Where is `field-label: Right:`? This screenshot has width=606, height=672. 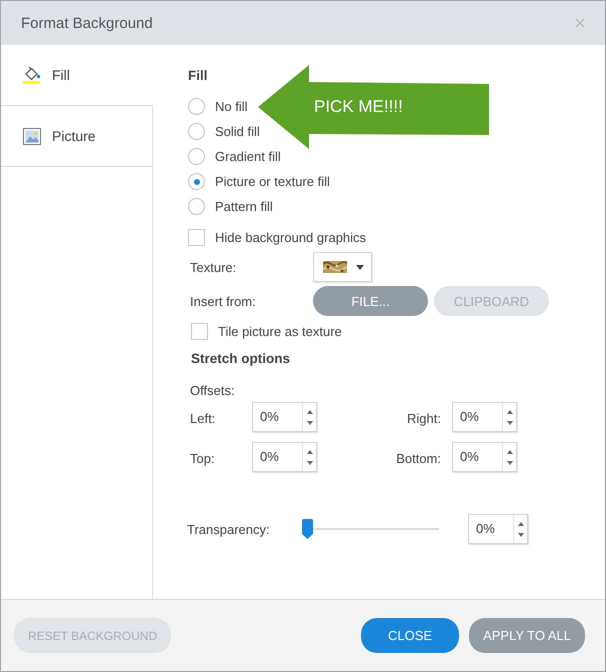 field-label: Right: is located at coordinates (424, 418).